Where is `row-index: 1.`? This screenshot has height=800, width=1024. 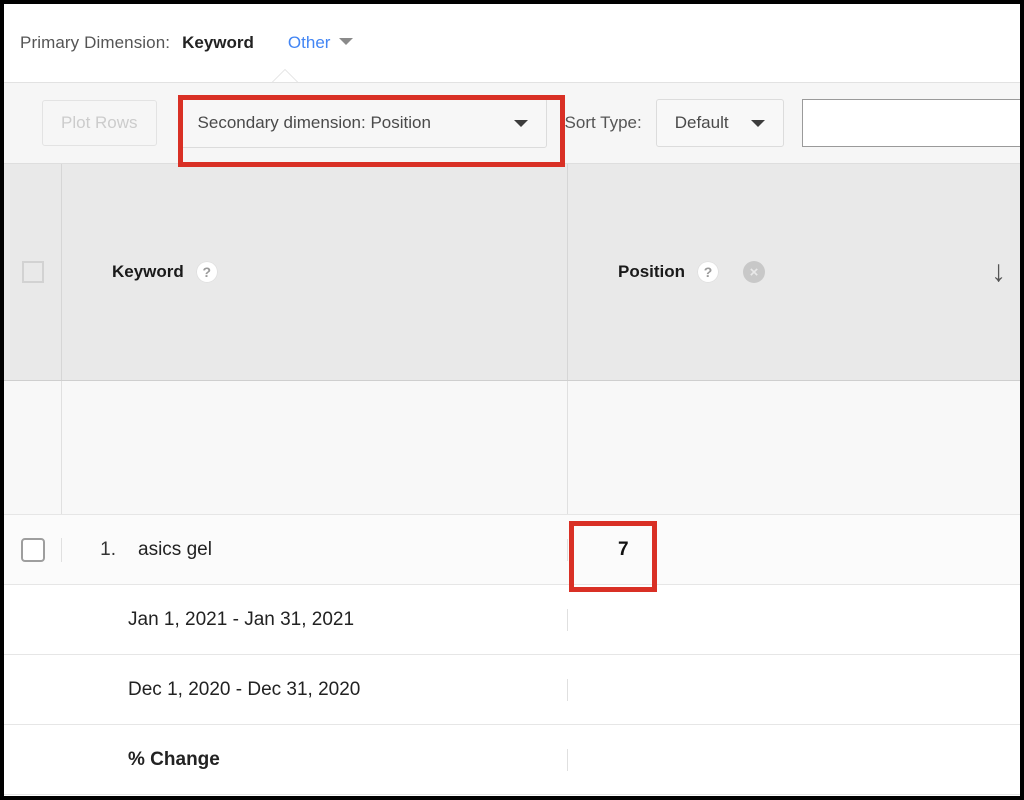
row-index: 1. is located at coordinates (108, 549).